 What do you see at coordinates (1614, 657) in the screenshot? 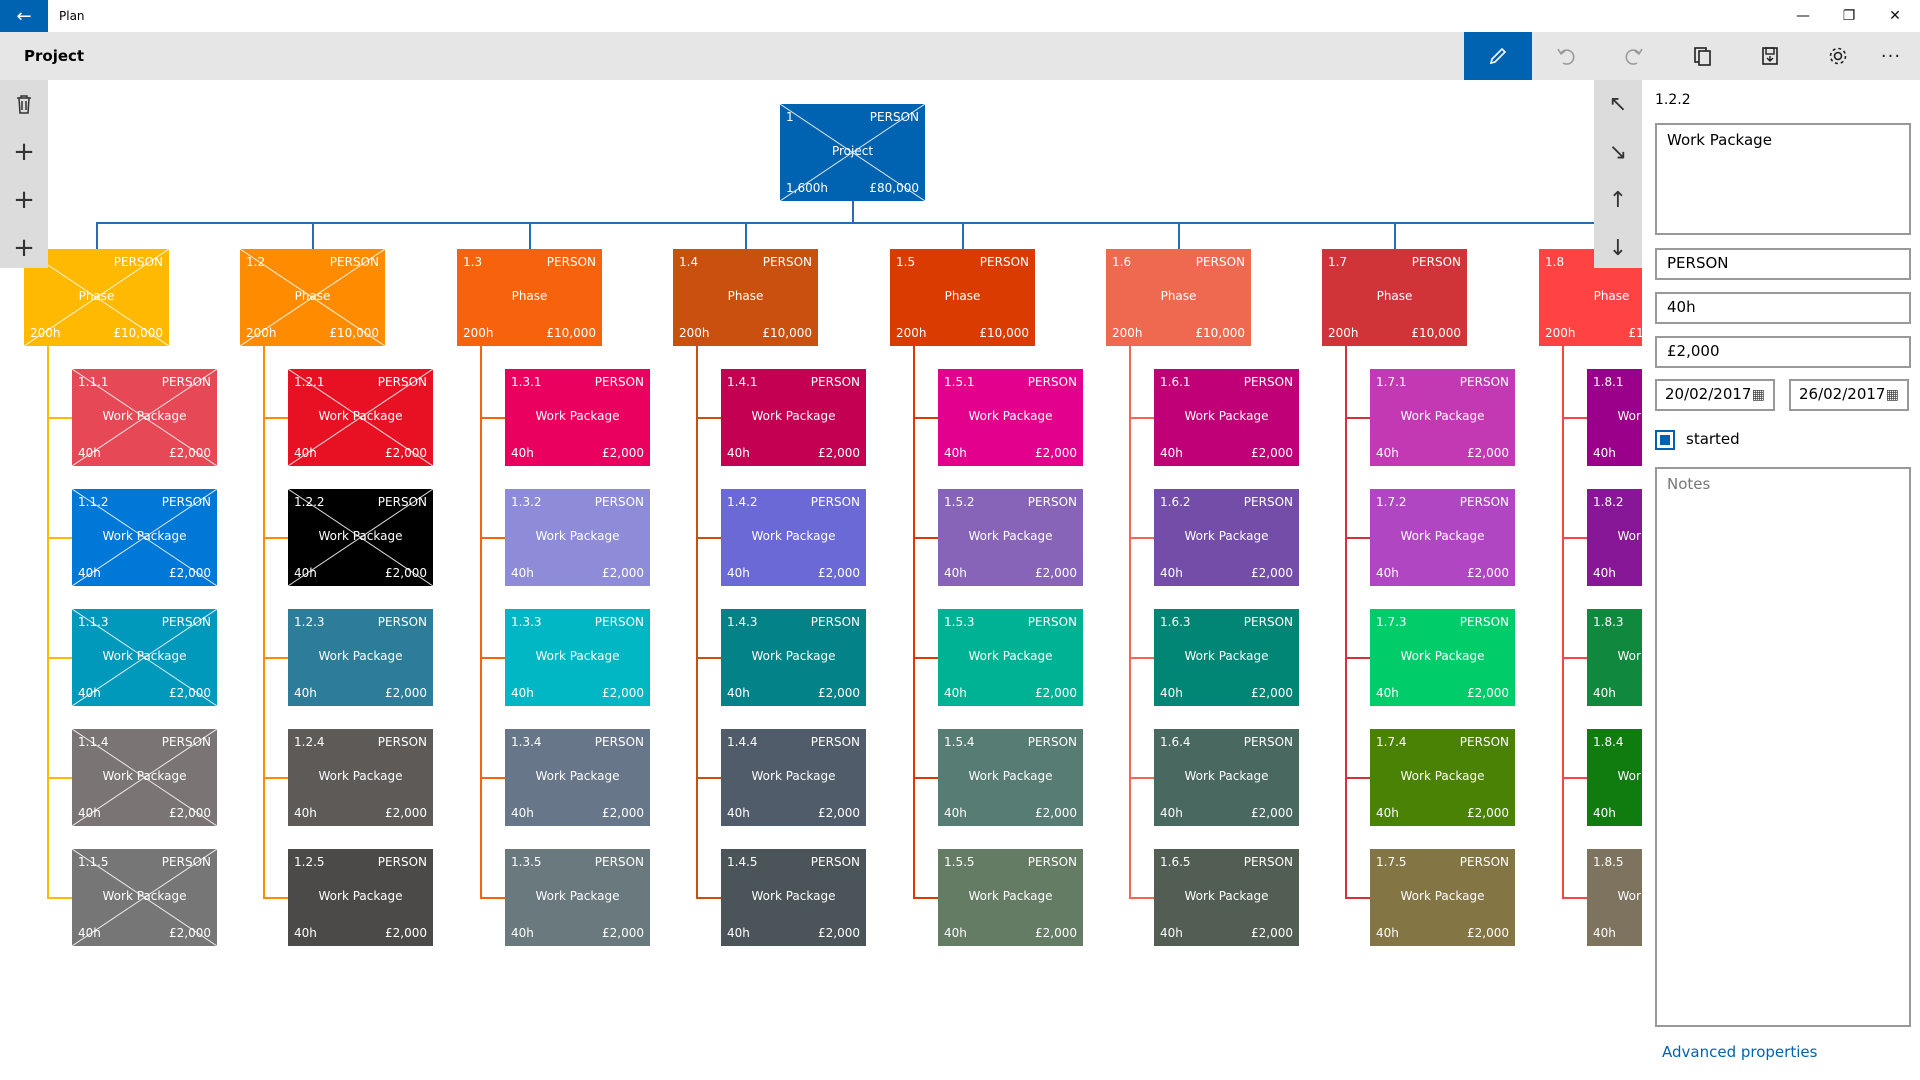
I see `work-package-node: 1.8.3PERSONWork Package40h£2,000` at bounding box center [1614, 657].